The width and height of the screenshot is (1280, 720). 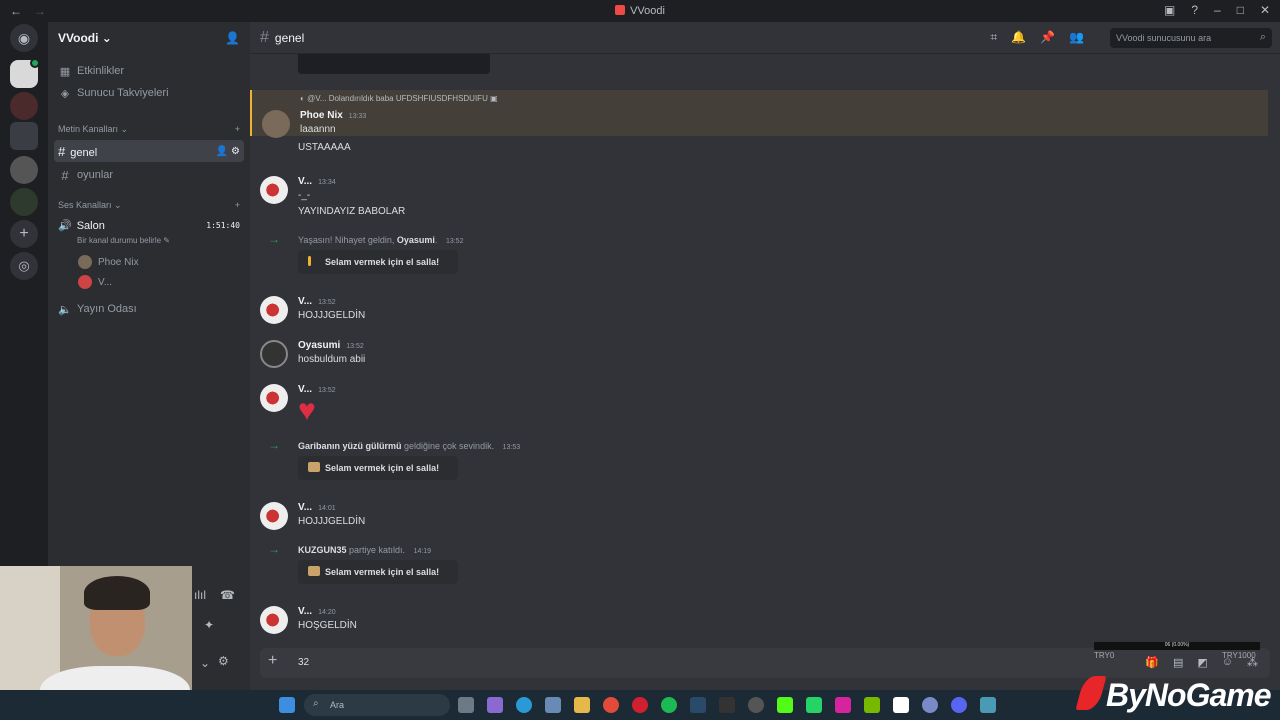 What do you see at coordinates (1177, 646) in the screenshot?
I see `donation-progress-bar: 06 (0.00%)` at bounding box center [1177, 646].